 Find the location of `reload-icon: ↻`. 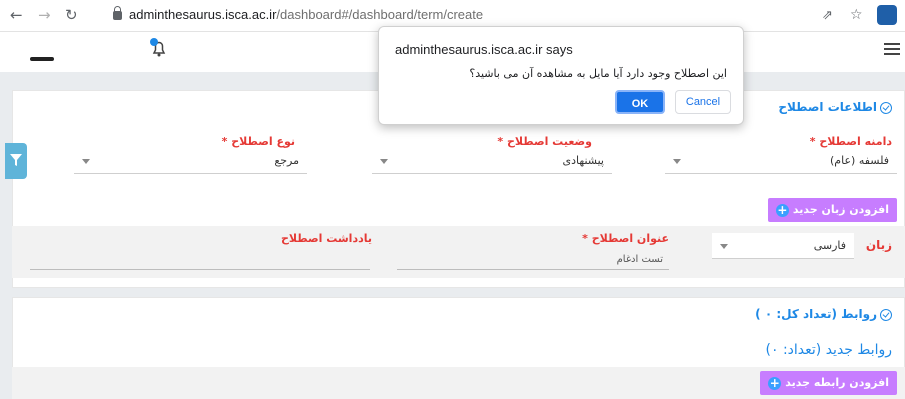

reload-icon: ↻ is located at coordinates (71, 15).